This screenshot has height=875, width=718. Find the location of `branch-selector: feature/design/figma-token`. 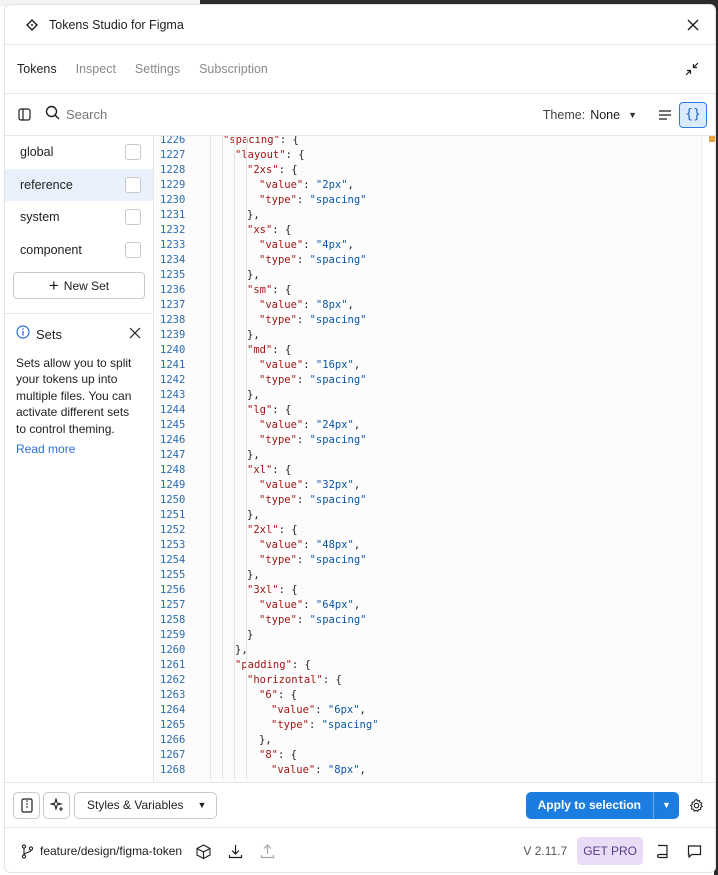

branch-selector: feature/design/figma-token is located at coordinates (102, 851).